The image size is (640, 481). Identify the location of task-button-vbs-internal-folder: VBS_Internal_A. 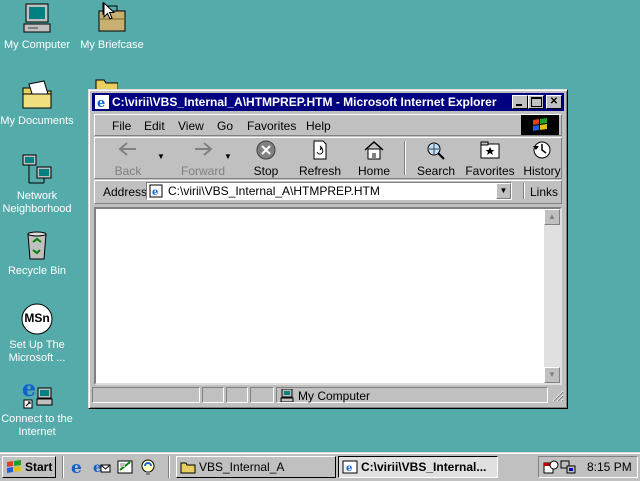
(256, 467).